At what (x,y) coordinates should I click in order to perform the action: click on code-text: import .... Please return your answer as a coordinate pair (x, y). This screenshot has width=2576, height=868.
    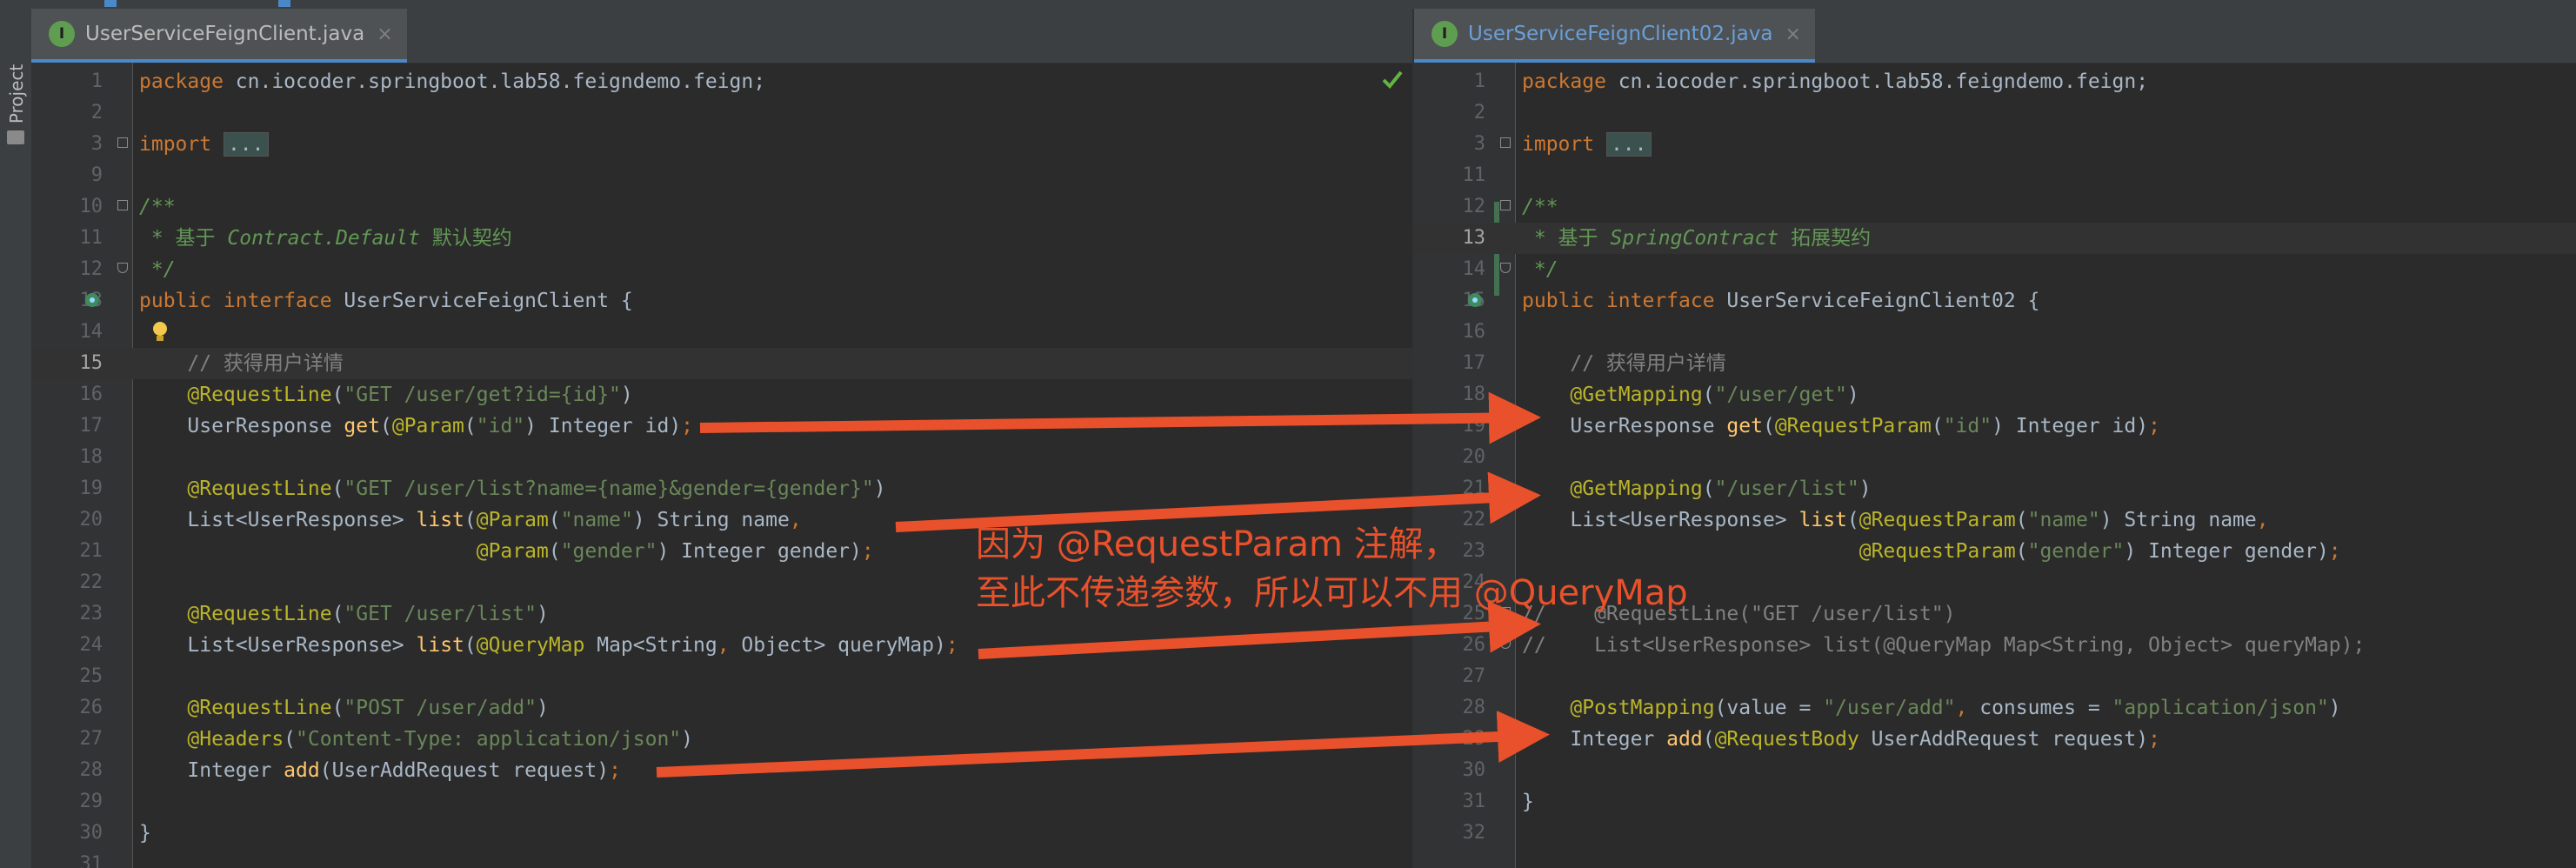
    Looking at the image, I should click on (1587, 144).